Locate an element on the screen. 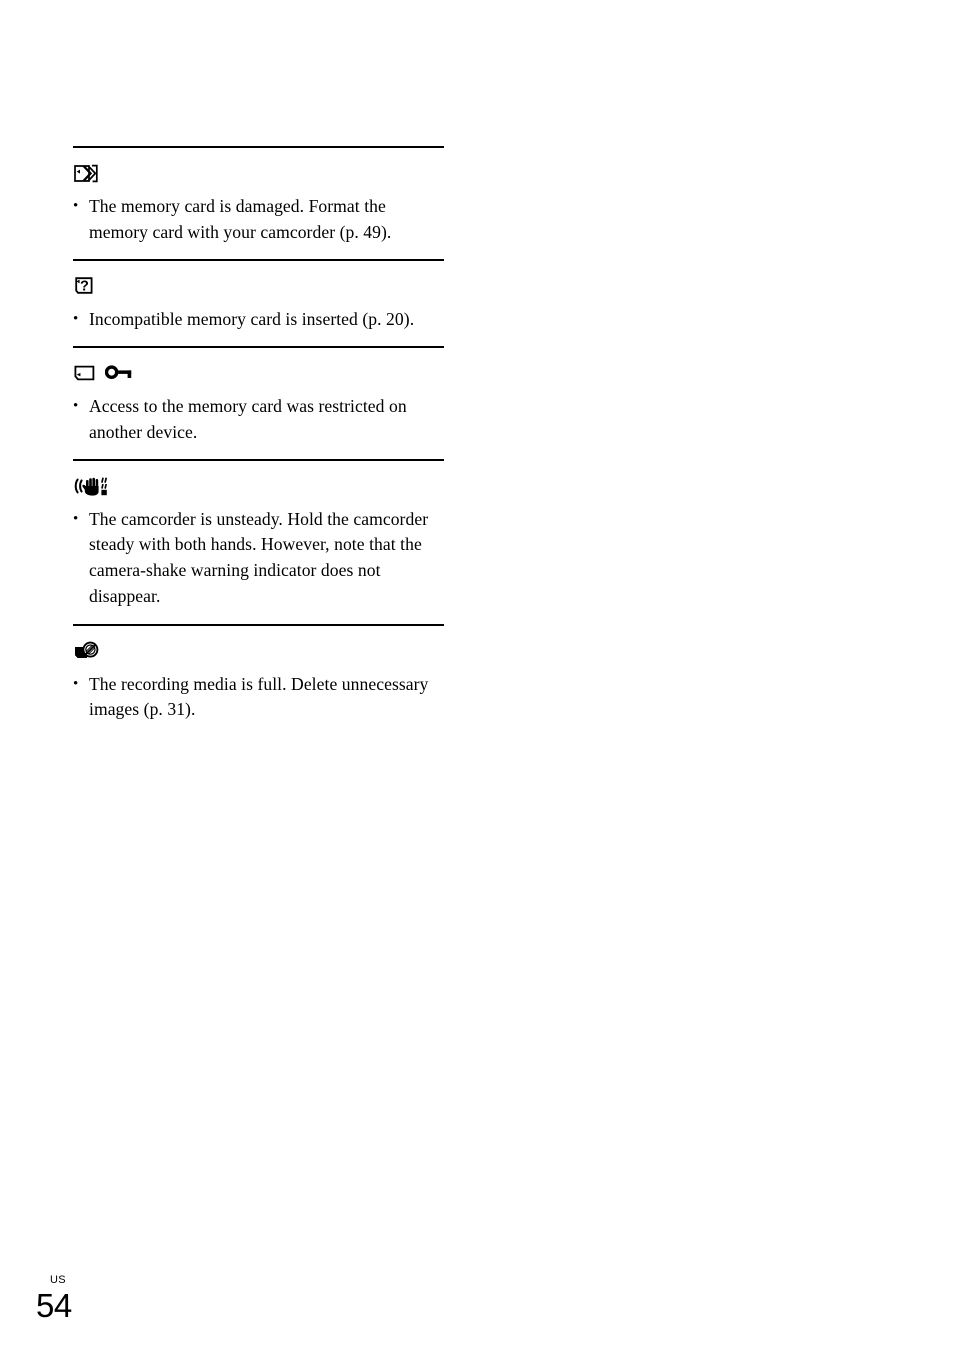  locale-label: US is located at coordinates (58, 1280).